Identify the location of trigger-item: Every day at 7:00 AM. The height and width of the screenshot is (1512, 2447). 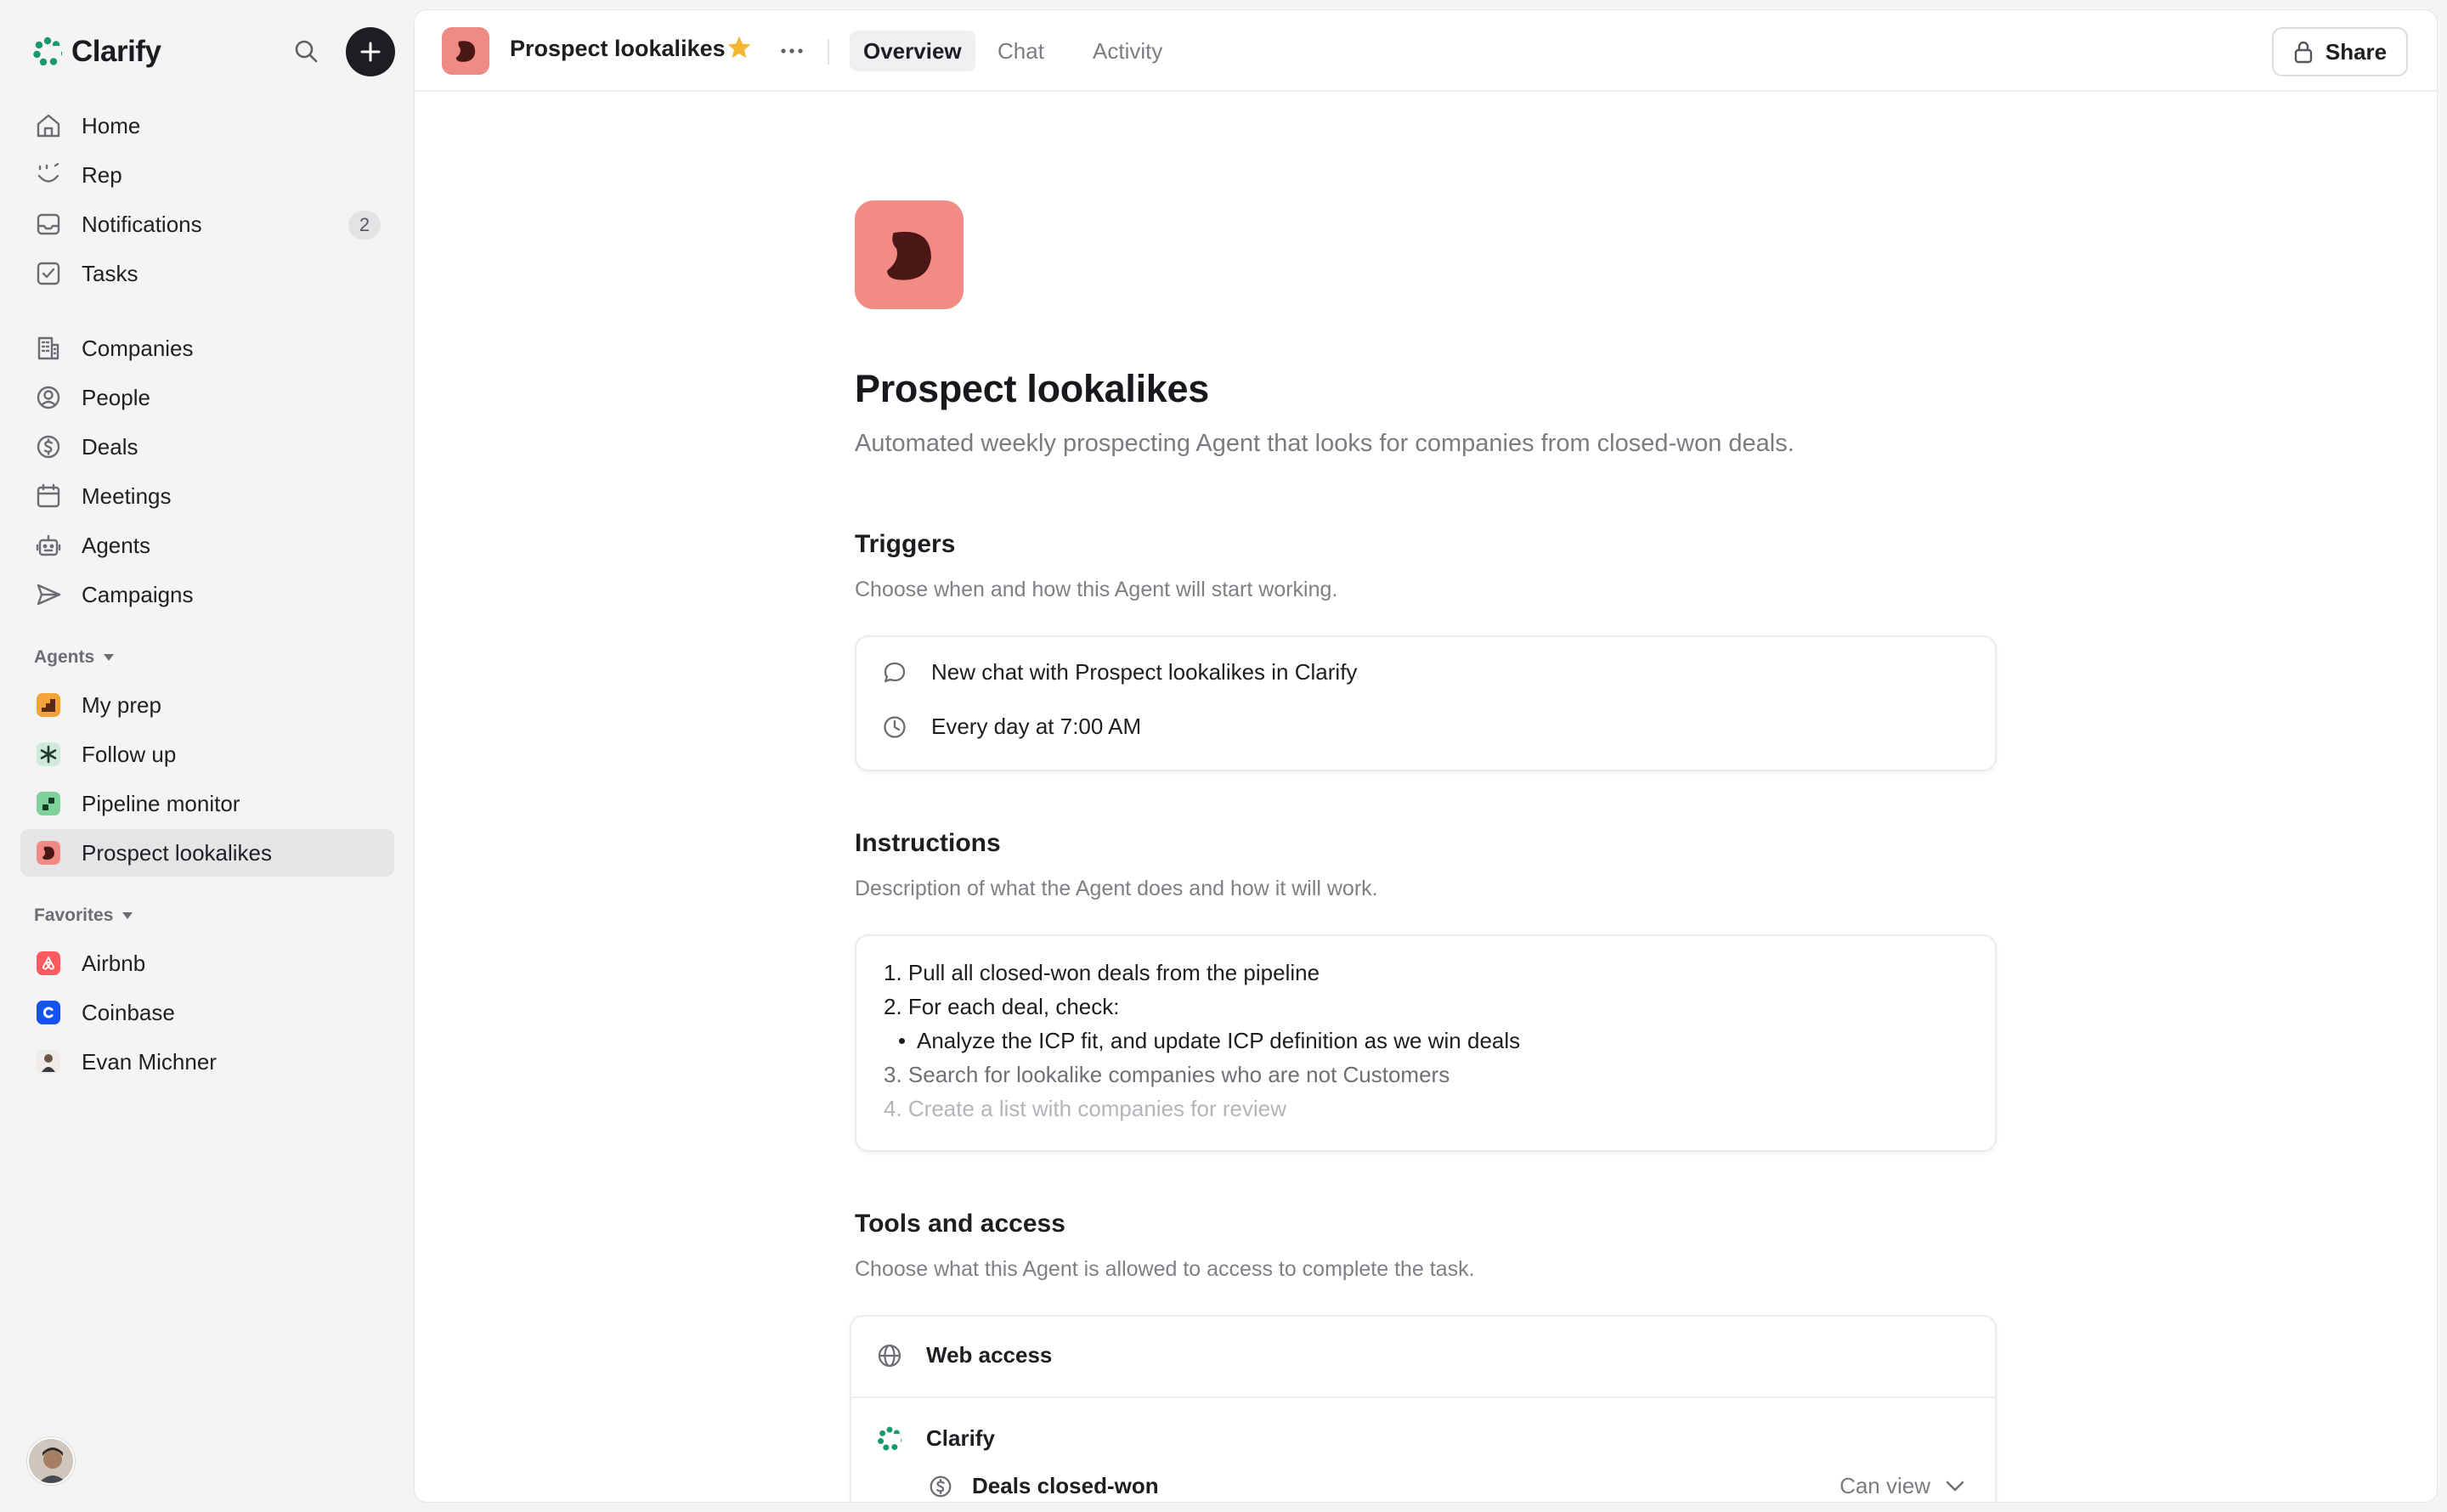
(1011, 727).